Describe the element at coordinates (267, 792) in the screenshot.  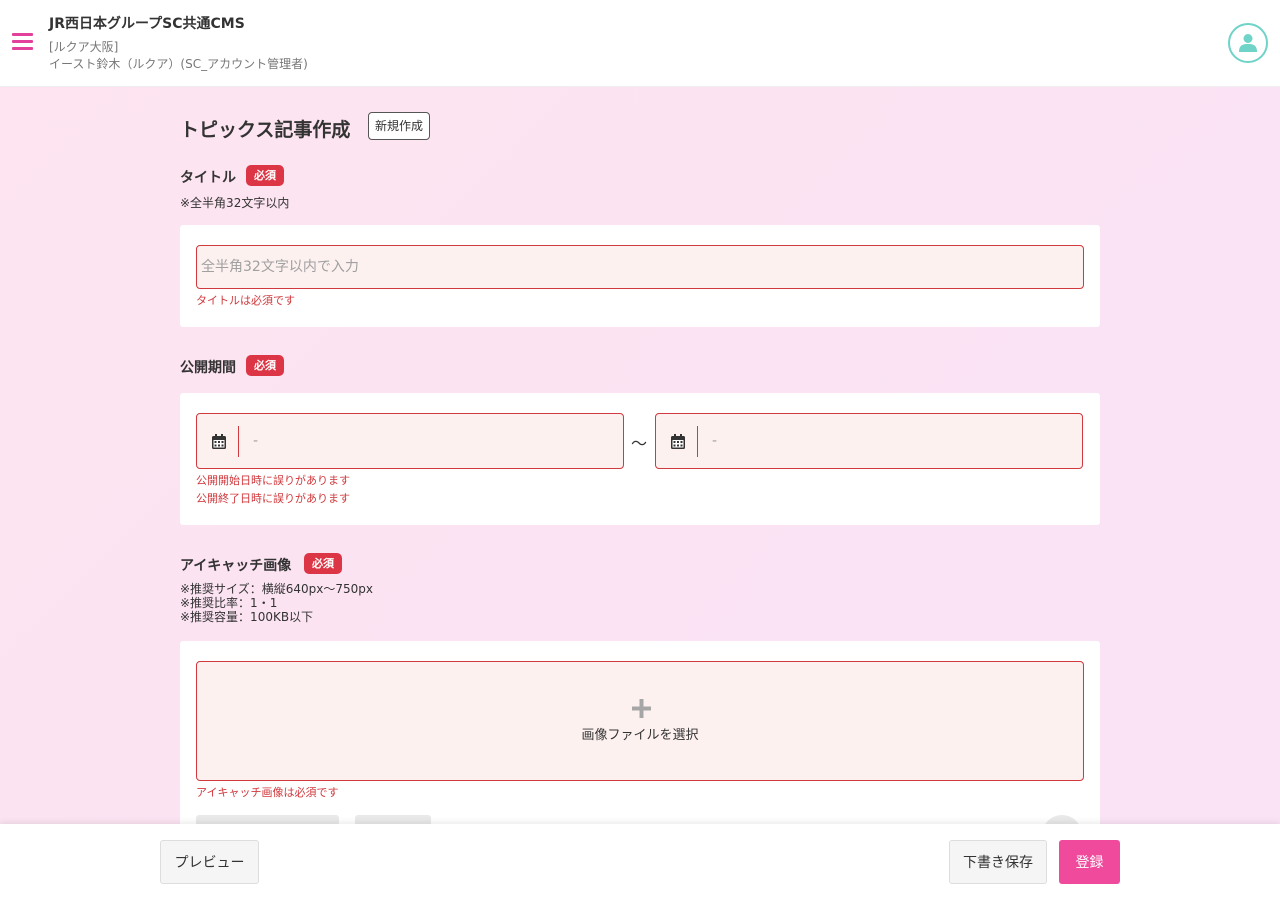
I see `image-error: アイキャッチ画像は必須です` at that location.